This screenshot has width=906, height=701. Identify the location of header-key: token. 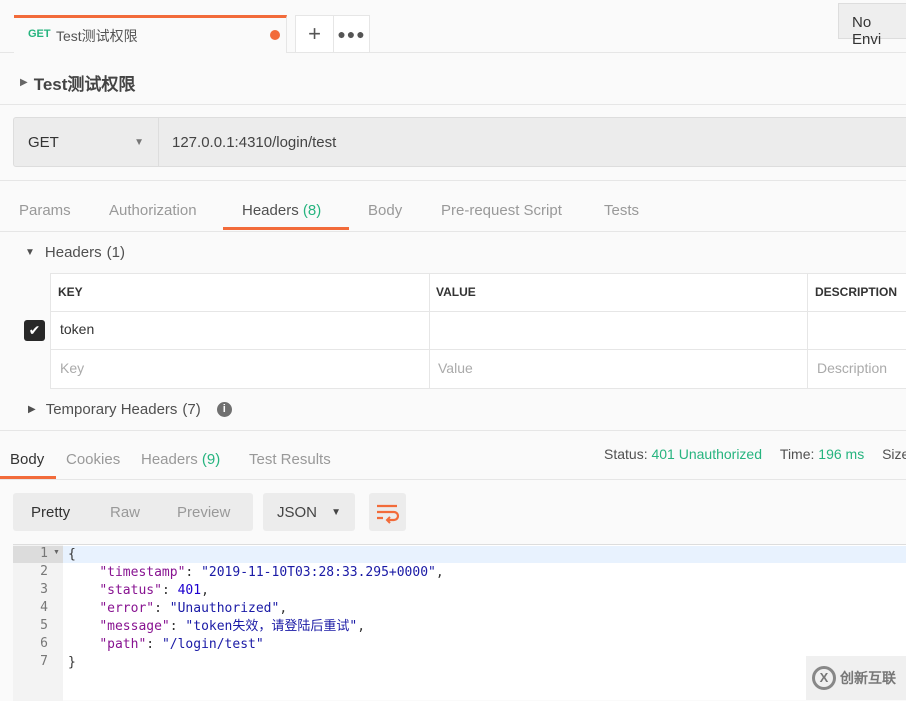
(77, 329).